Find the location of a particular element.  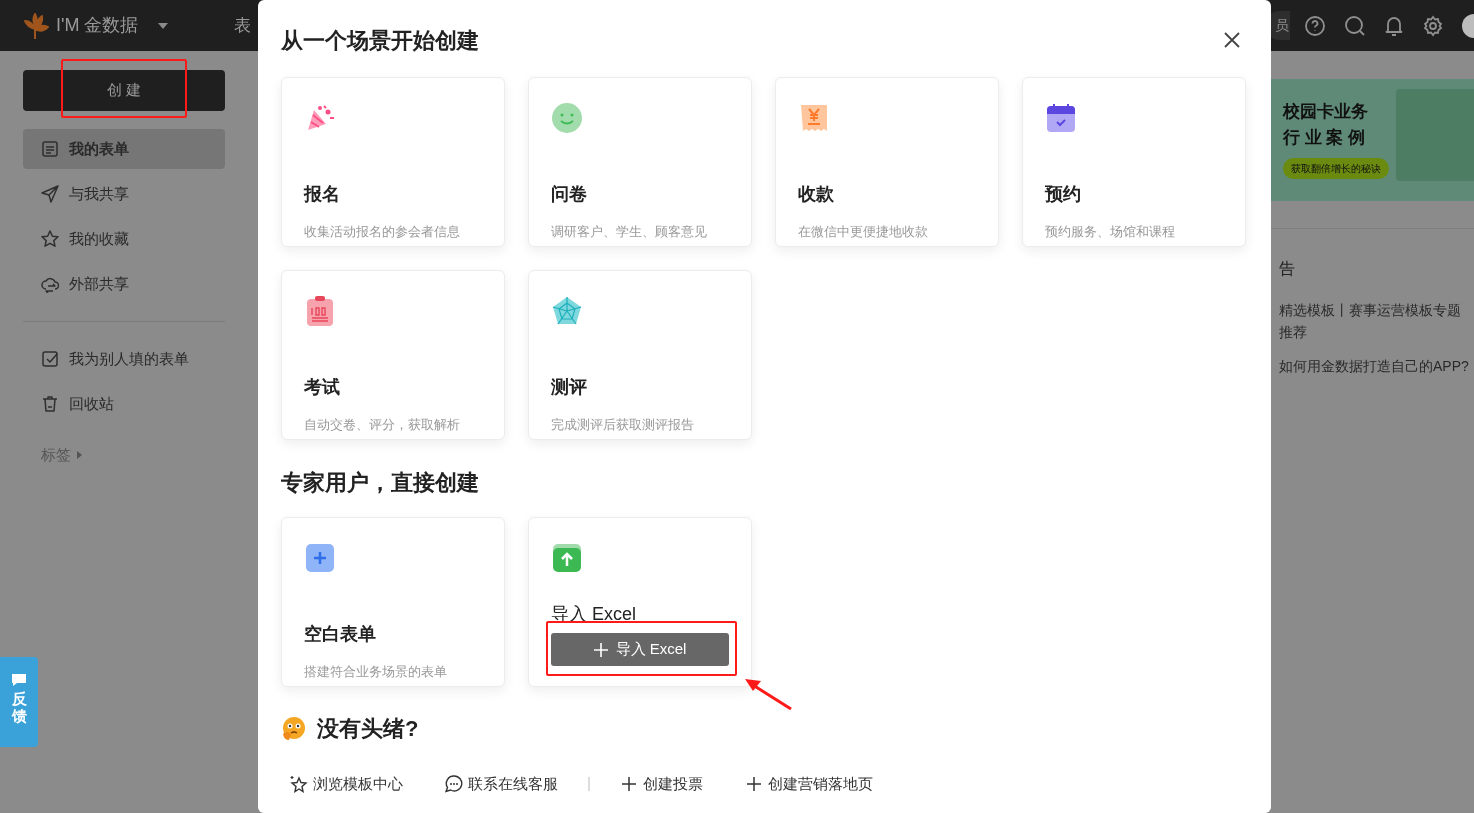

create-button: 创 建 is located at coordinates (124, 90).